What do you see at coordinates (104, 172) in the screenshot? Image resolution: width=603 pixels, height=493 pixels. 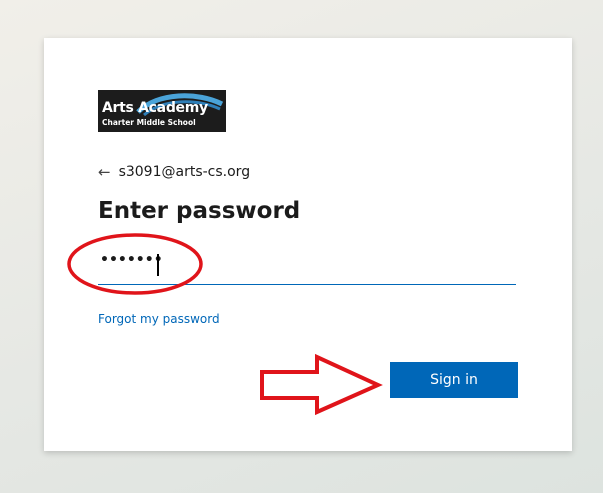 I see `arrow-left-icon: ←` at bounding box center [104, 172].